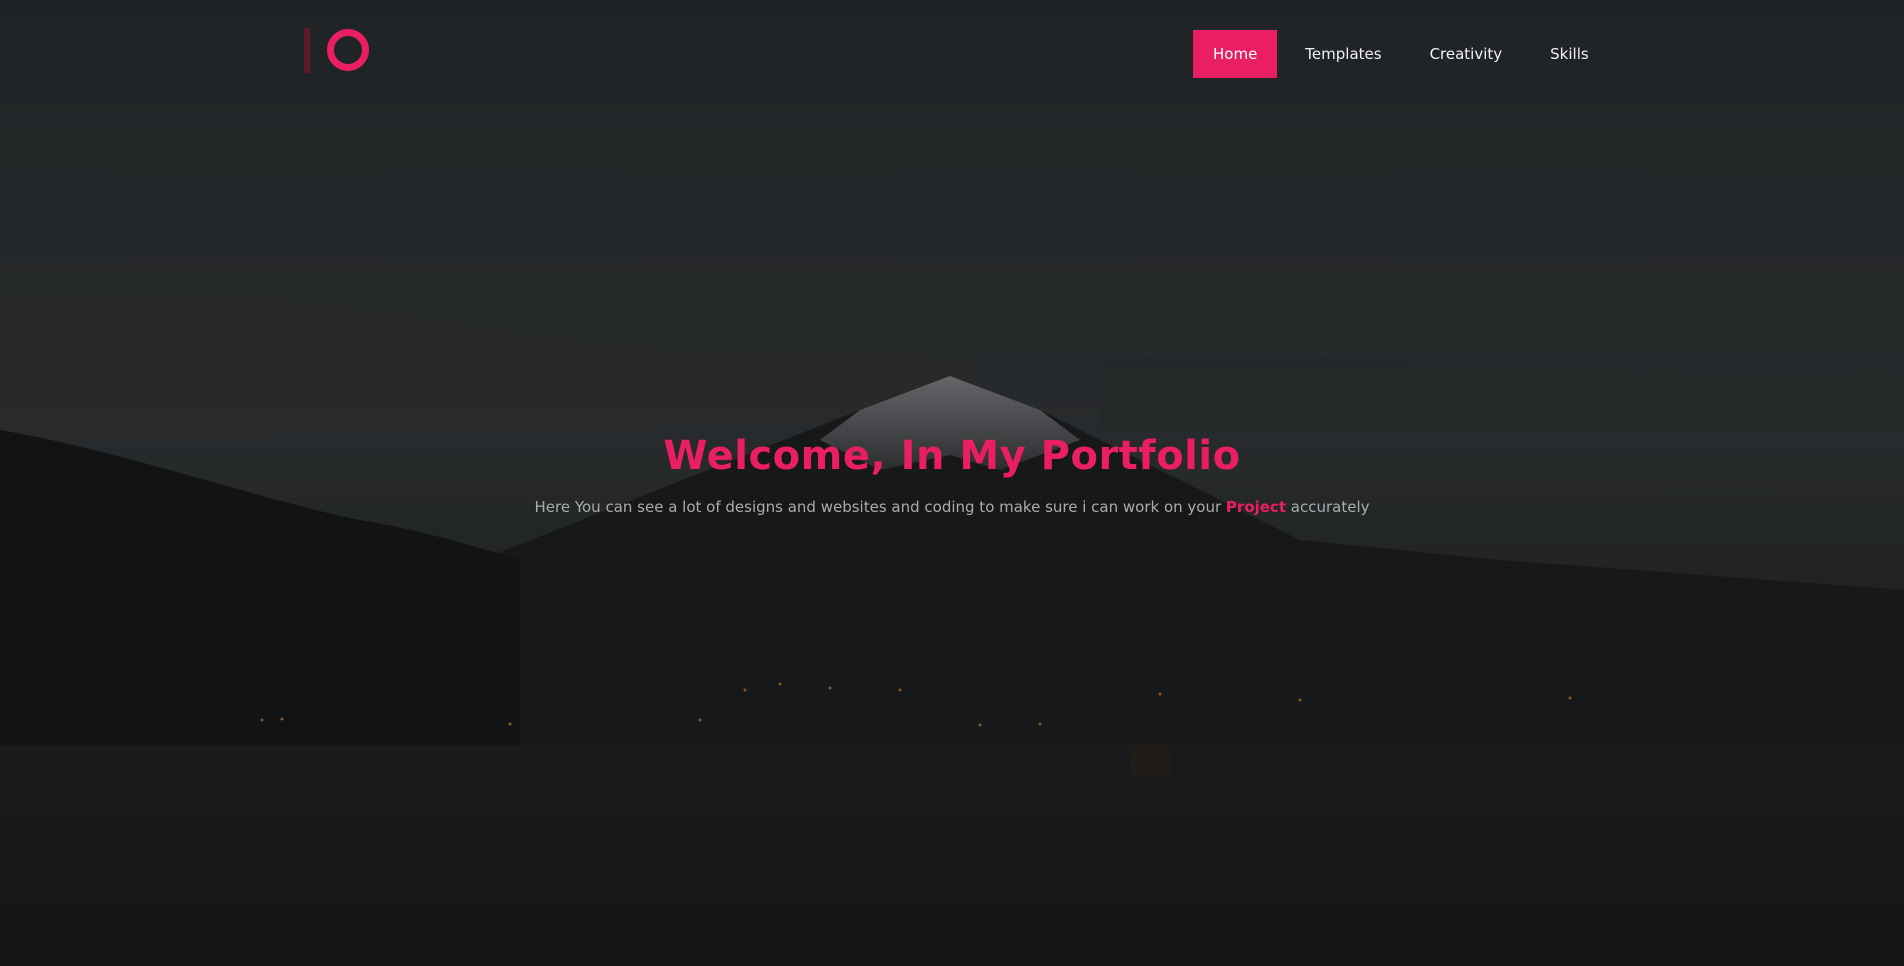  Describe the element at coordinates (307, 50) in the screenshot. I see `logo-bar-icon` at that location.